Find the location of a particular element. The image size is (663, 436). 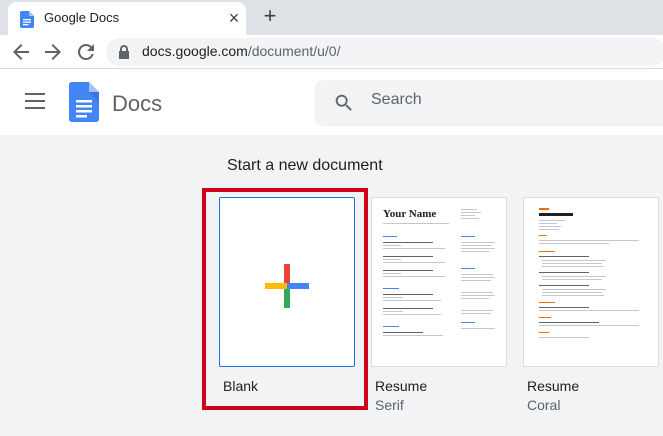

reload-icon is located at coordinates (86, 52).